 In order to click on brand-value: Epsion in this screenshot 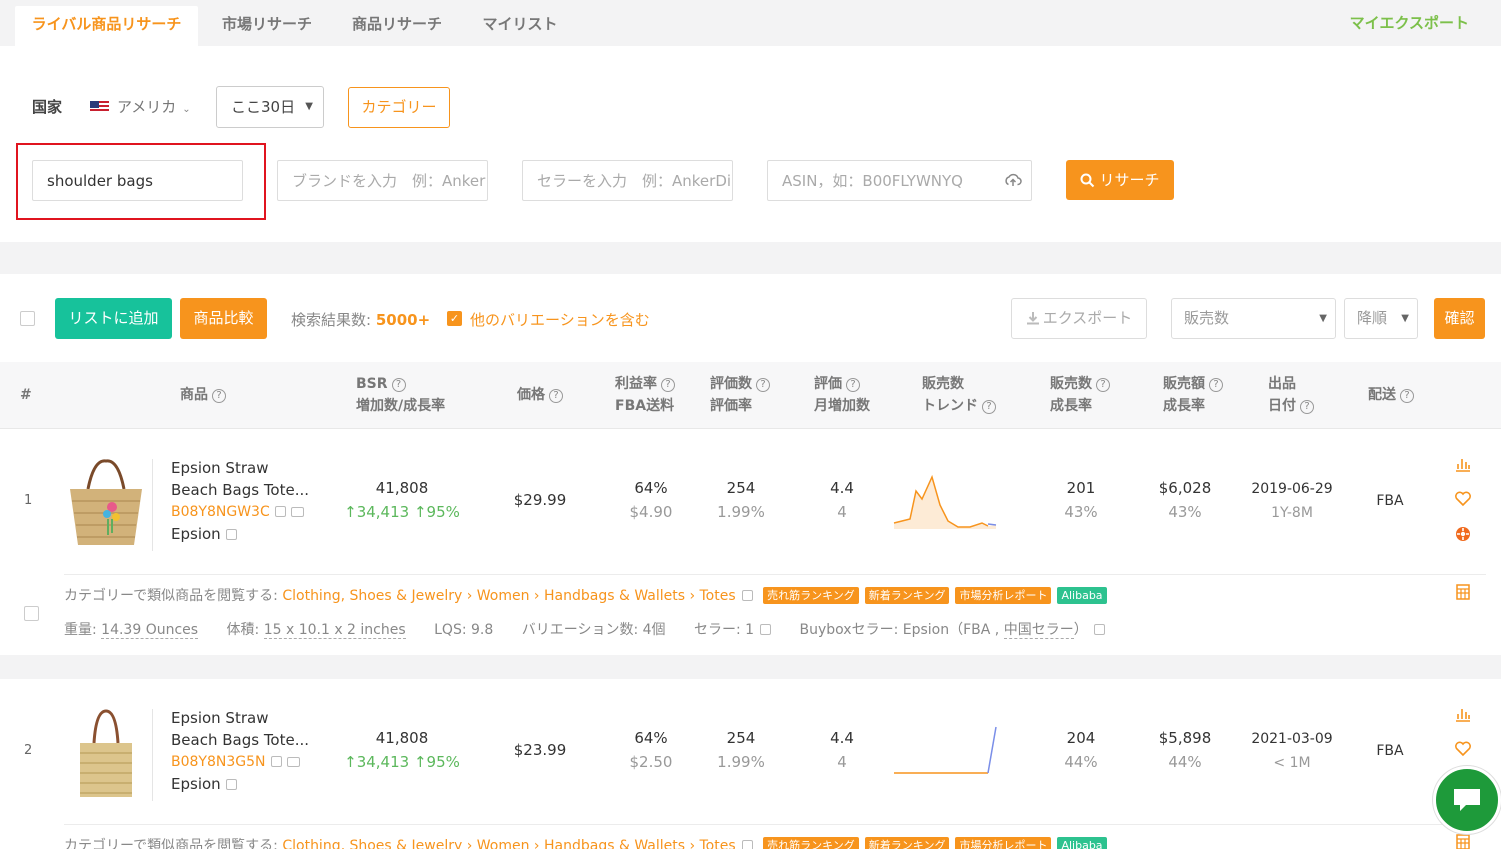, I will do `click(196, 534)`.